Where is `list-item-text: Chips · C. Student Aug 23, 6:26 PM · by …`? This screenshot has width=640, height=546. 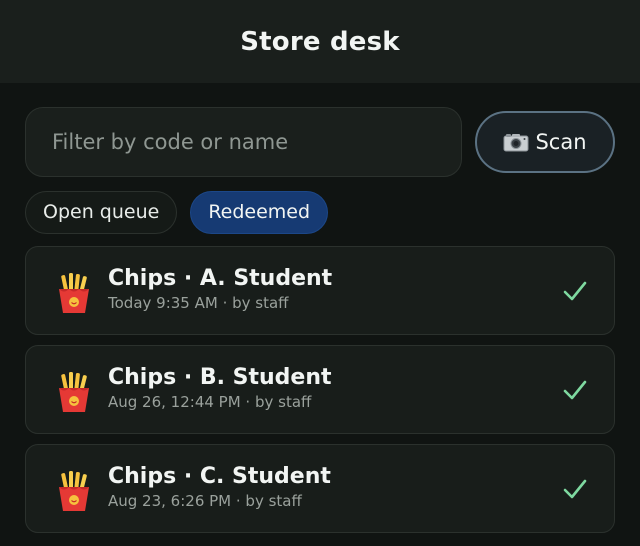
list-item-text: Chips · C. Student Aug 23, 6:26 PM · by … is located at coordinates (219, 487).